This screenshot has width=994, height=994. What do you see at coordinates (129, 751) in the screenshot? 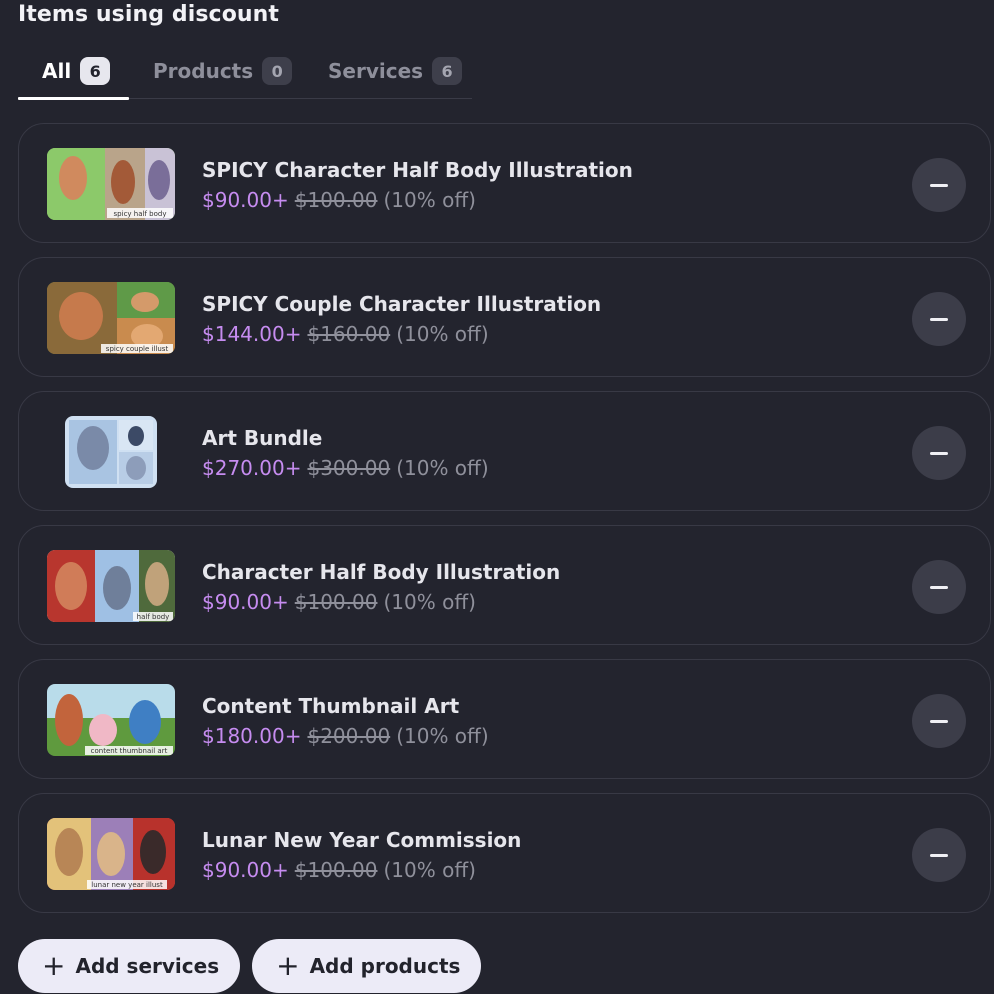
I see `thumb-caption: content thumbnail art` at bounding box center [129, 751].